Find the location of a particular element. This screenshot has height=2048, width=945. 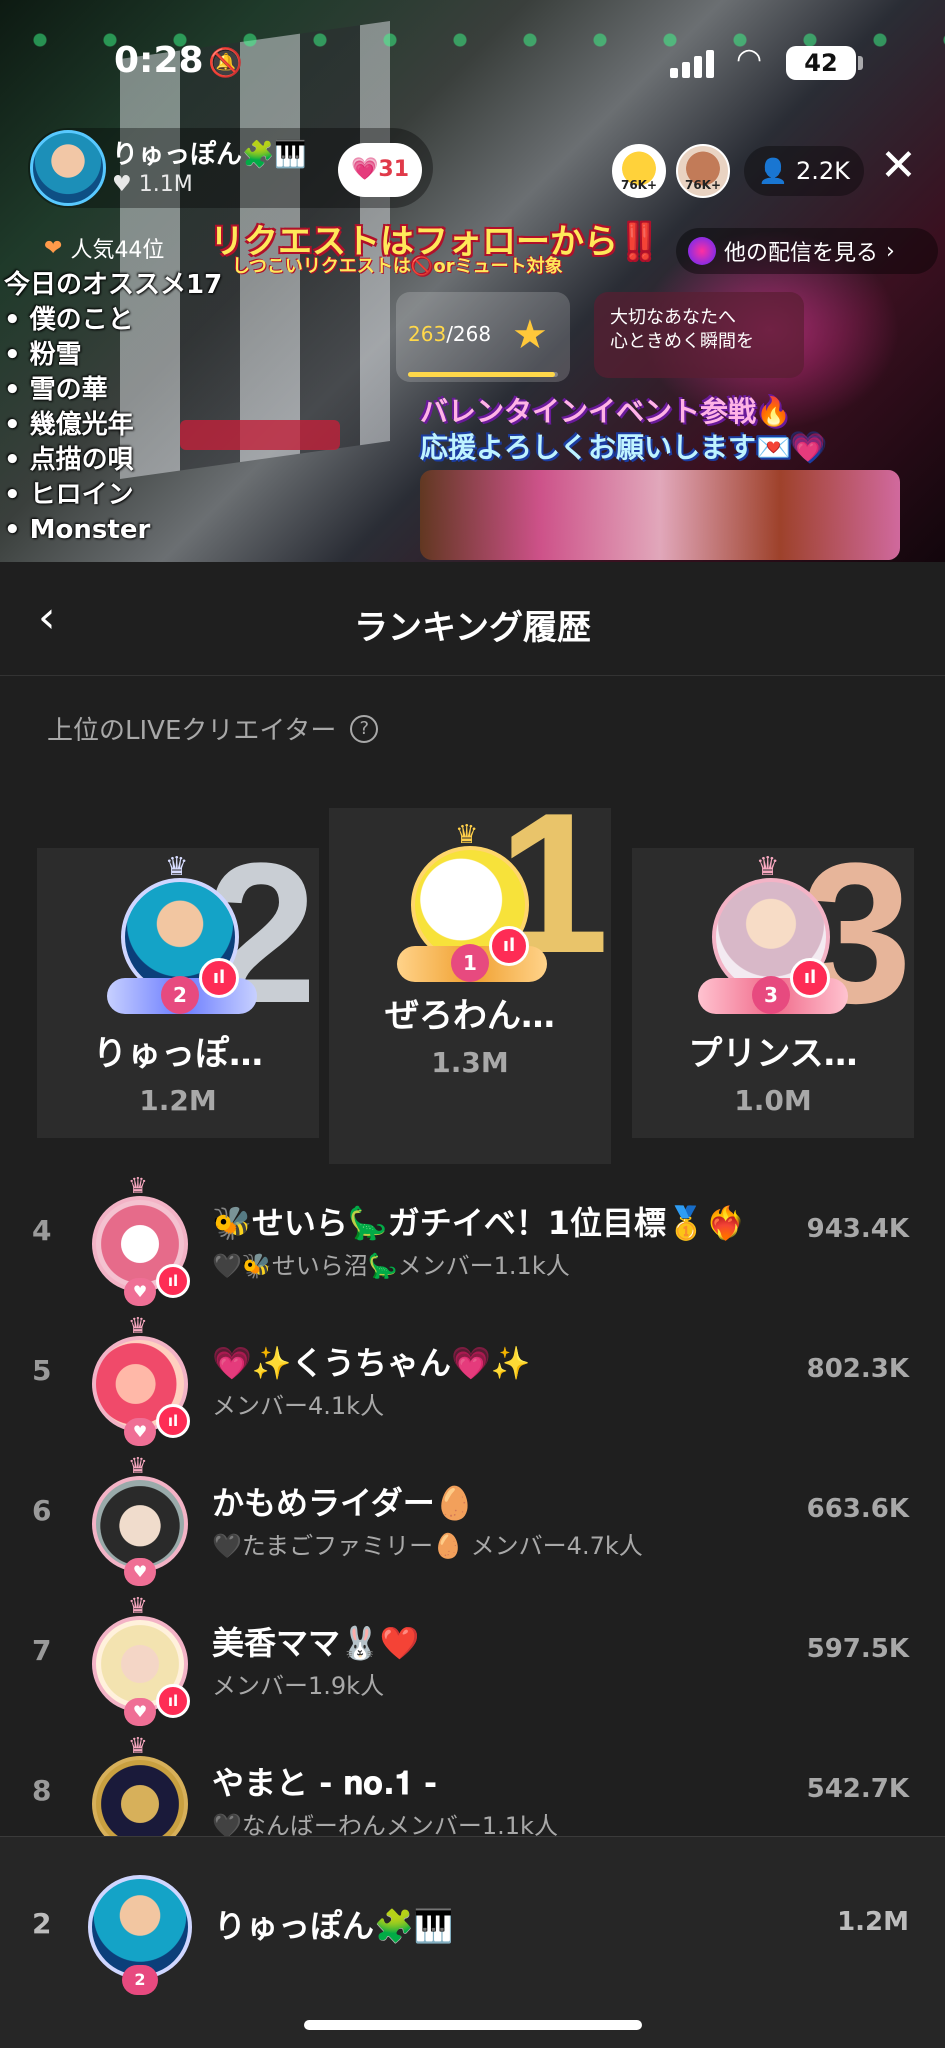

row-name: 💗✨くうちゃん💗✨ is located at coordinates (371, 1363).